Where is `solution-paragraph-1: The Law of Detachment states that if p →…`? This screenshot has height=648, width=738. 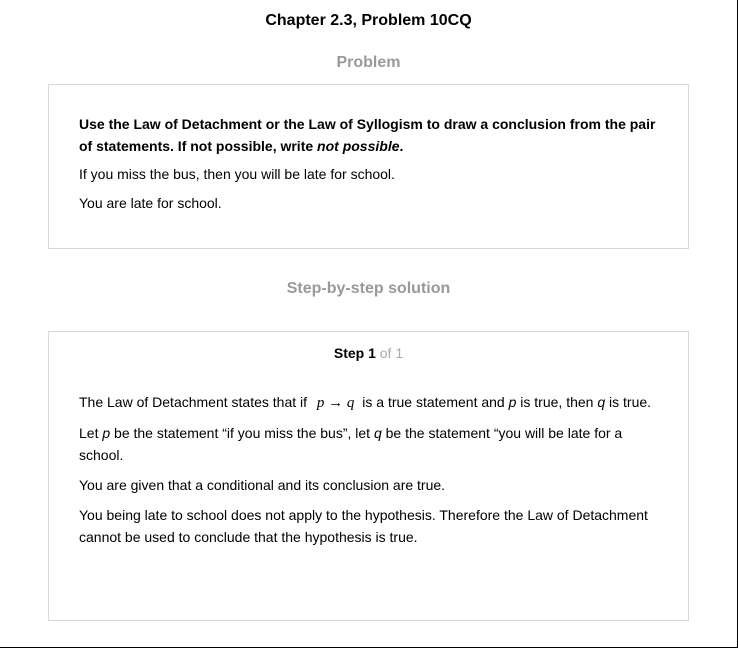 solution-paragraph-1: The Law of Detachment states that if p →… is located at coordinates (368, 402).